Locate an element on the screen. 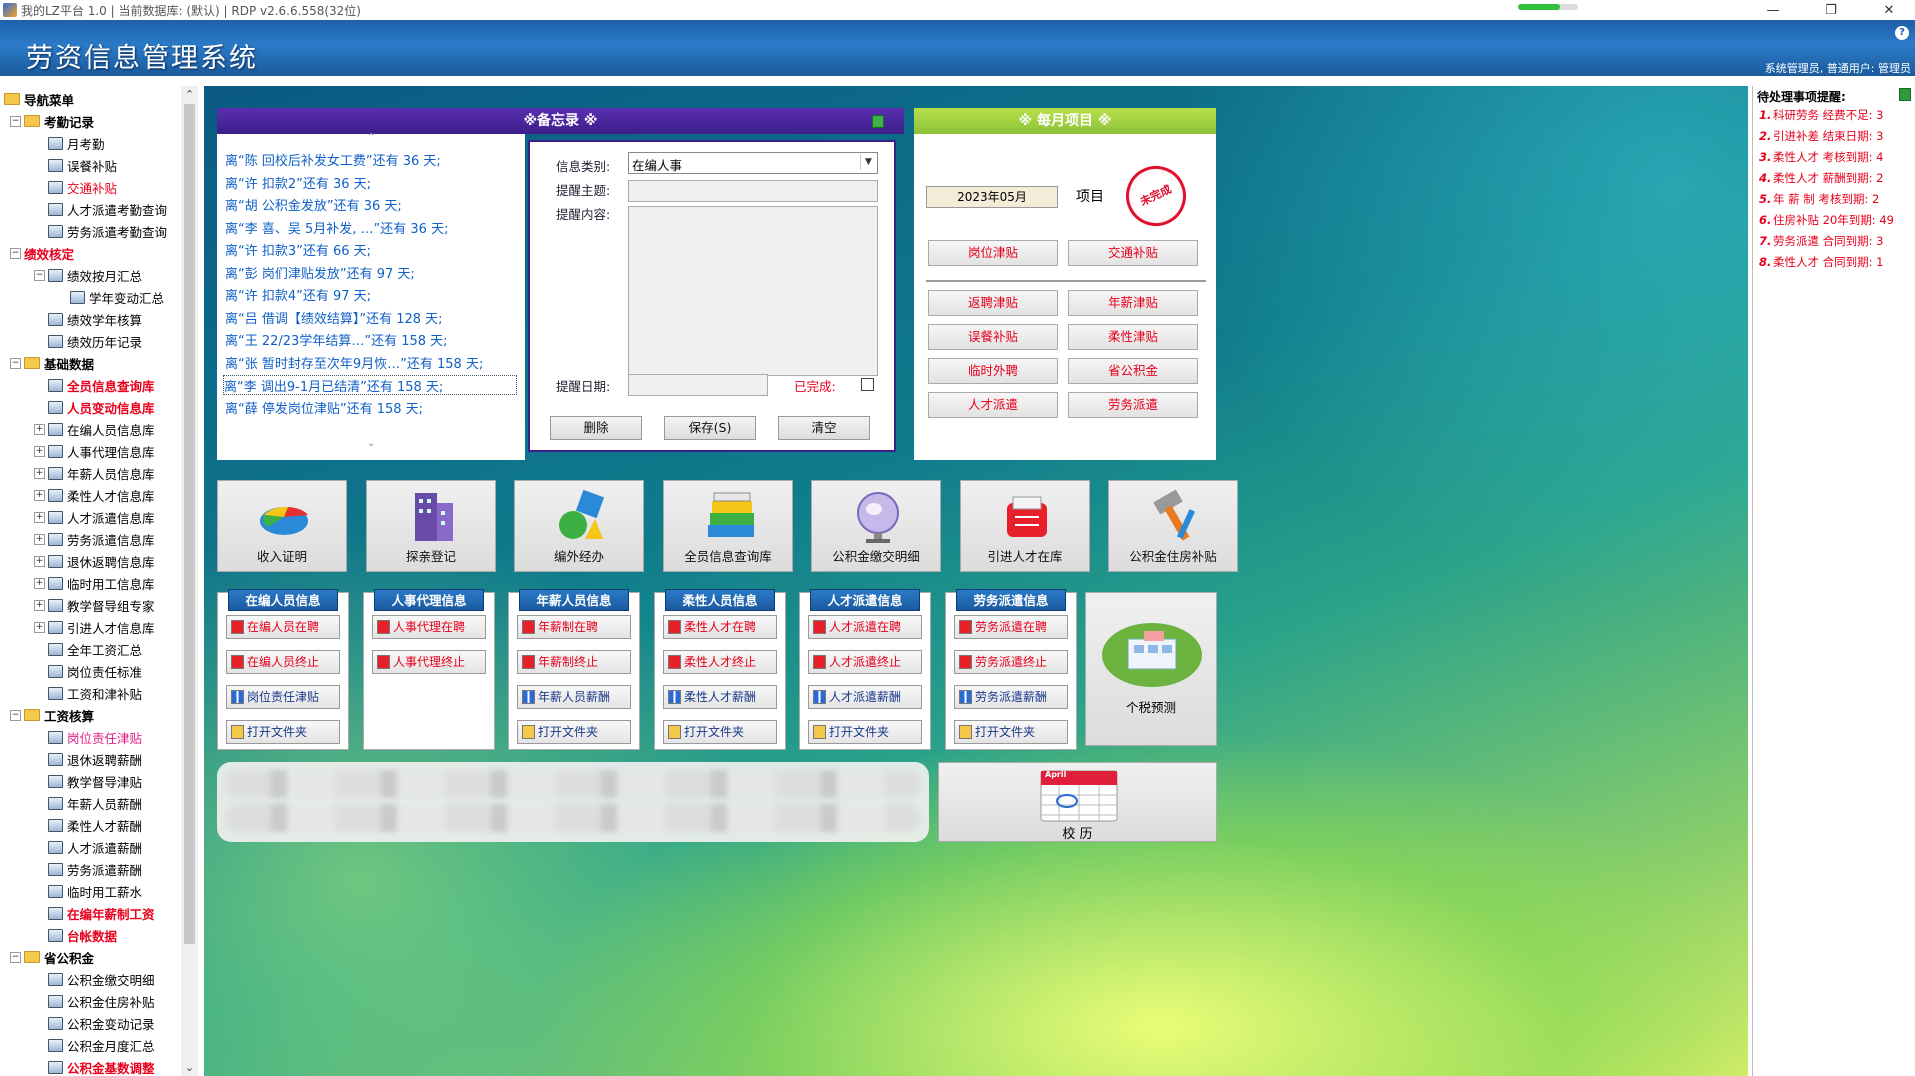  nav-item: 在编年薪制工资 is located at coordinates (94, 913).